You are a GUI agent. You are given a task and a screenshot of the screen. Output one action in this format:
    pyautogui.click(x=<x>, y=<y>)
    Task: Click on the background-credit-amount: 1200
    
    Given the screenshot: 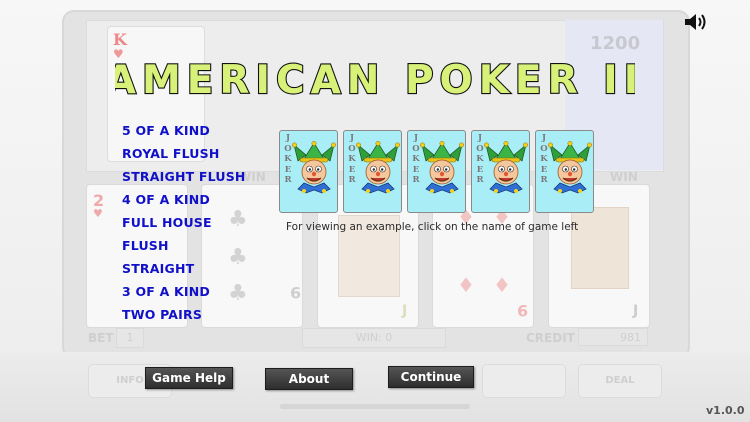 What is the action you would take?
    pyautogui.click(x=615, y=43)
    